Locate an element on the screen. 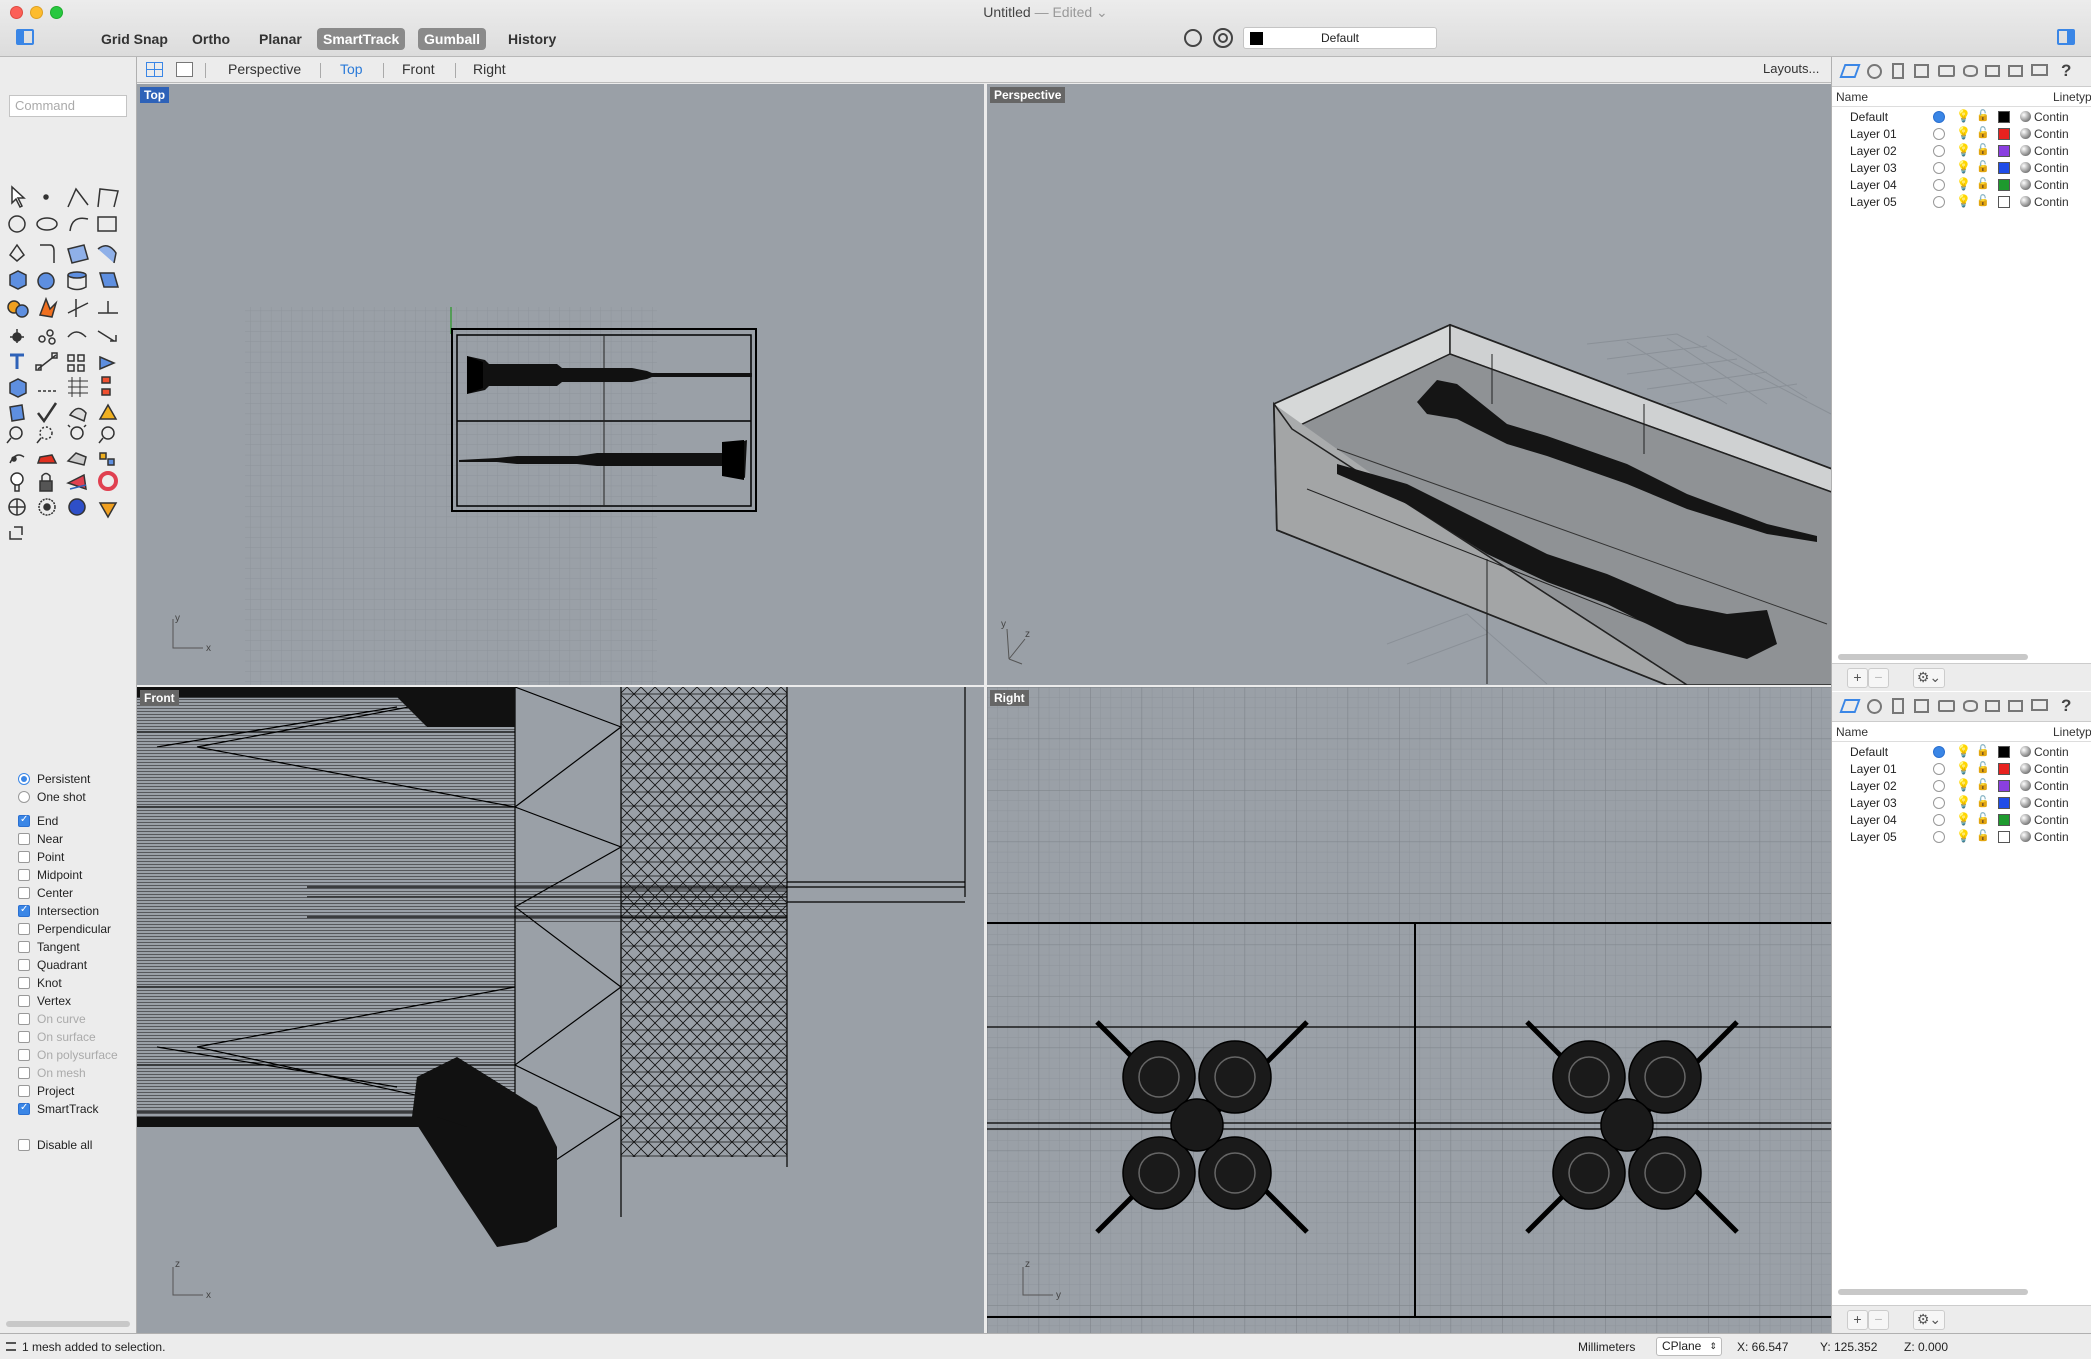  layer-name: Layer 05 is located at coordinates (1873, 202).